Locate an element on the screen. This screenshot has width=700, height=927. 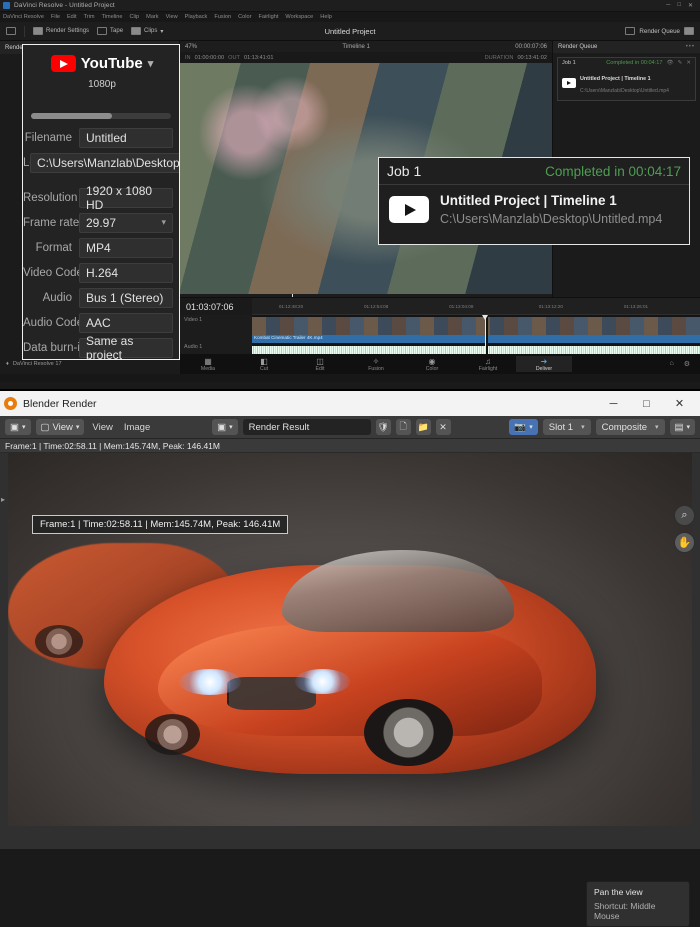
zoom-filename-input: Untitled is located at coordinates (126, 137).